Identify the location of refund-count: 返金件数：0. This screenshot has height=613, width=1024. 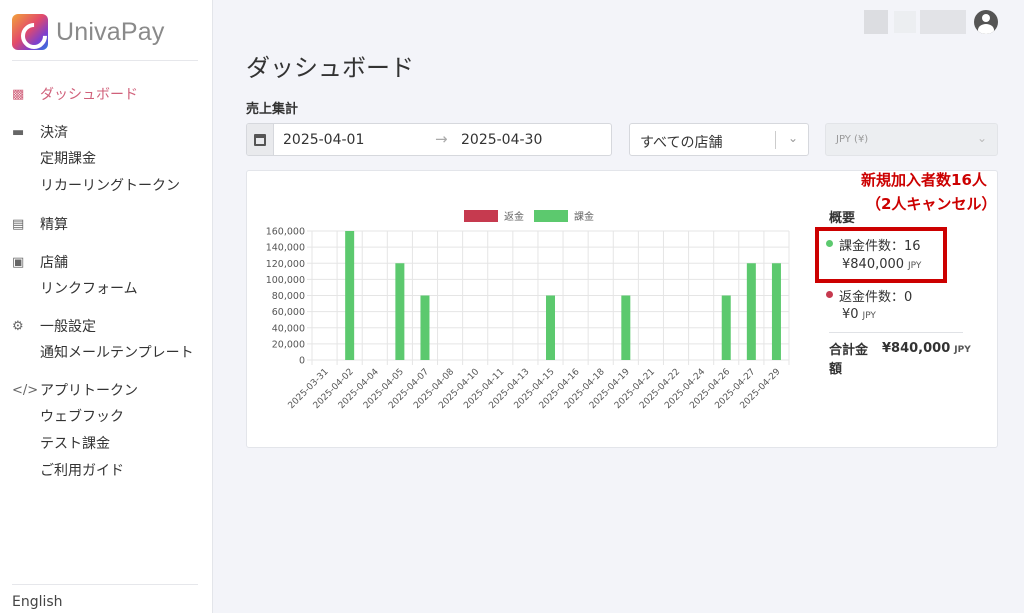
(876, 297).